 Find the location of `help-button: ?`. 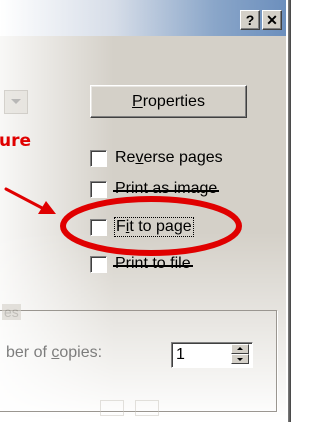

help-button: ? is located at coordinates (250, 20).